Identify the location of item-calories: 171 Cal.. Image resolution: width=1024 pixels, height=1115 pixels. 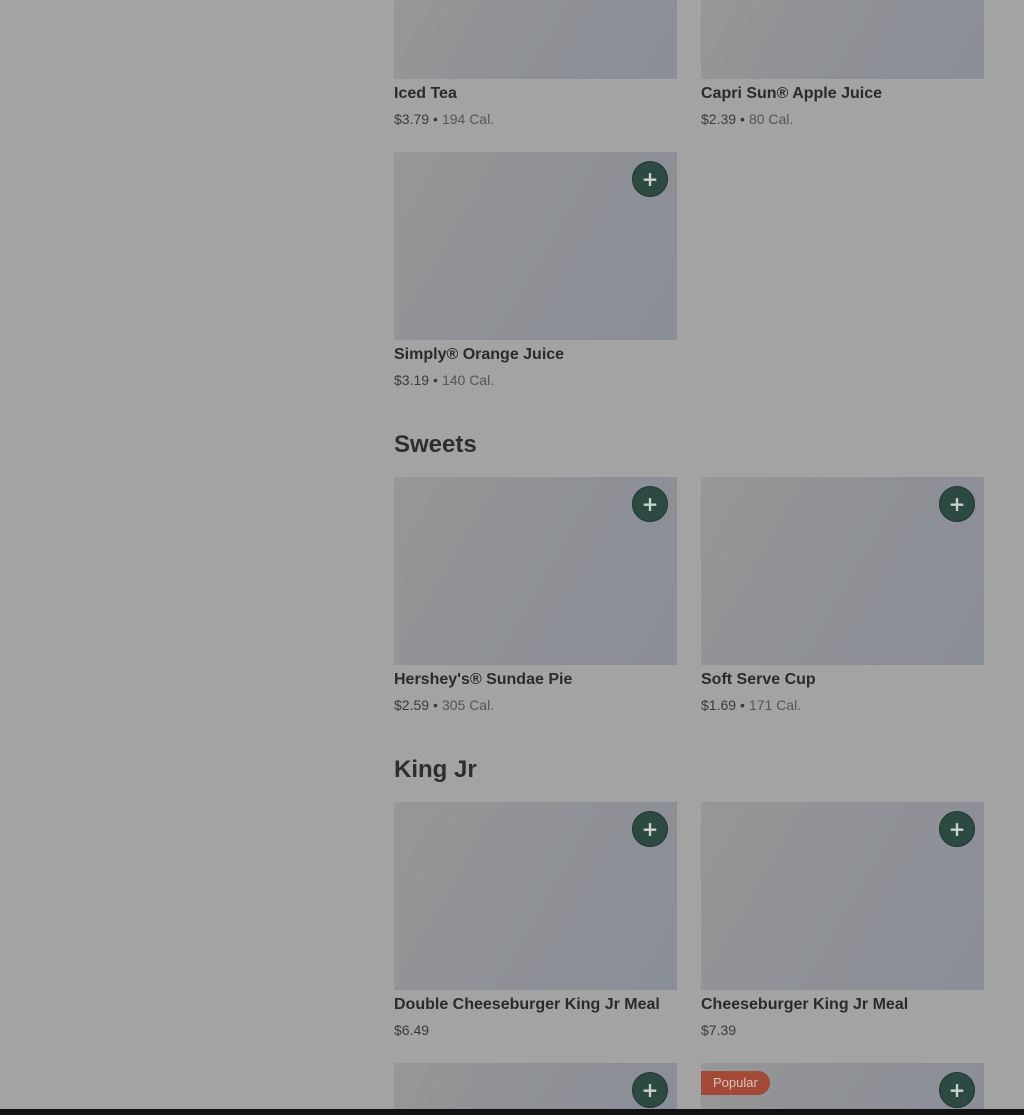
(775, 705).